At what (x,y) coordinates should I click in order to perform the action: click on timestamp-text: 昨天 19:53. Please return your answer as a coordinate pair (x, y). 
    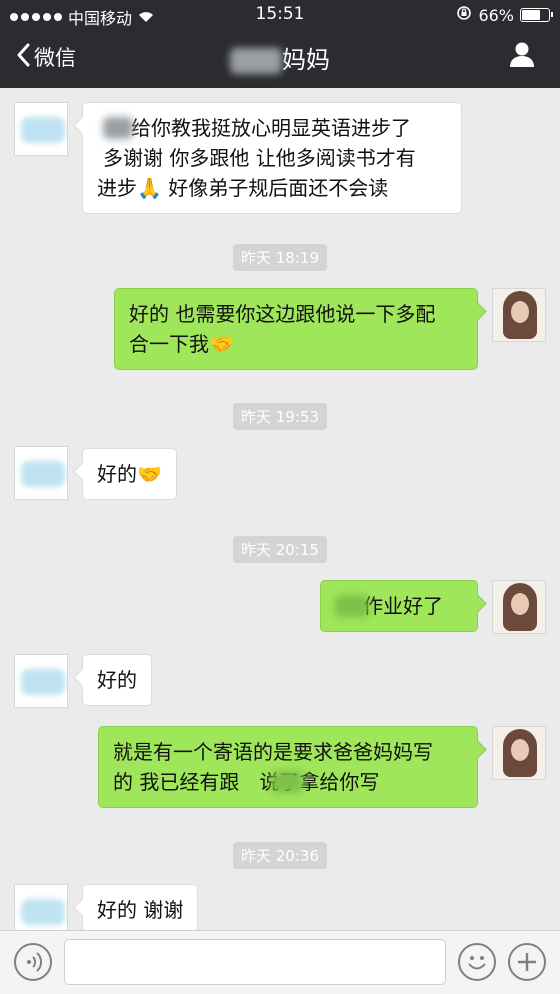
    Looking at the image, I should click on (280, 416).